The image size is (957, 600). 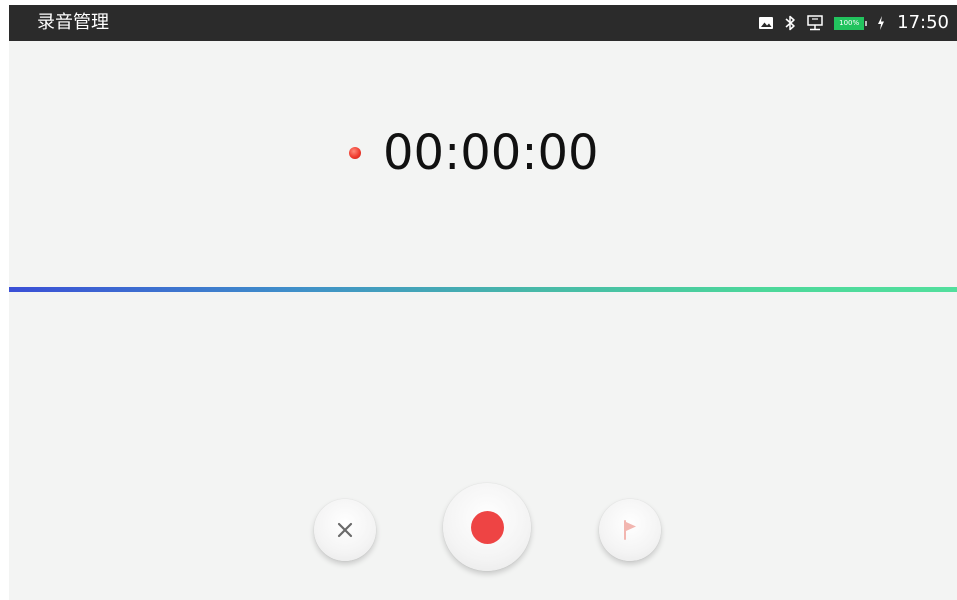 What do you see at coordinates (881, 23) in the screenshot?
I see `charging-icon` at bounding box center [881, 23].